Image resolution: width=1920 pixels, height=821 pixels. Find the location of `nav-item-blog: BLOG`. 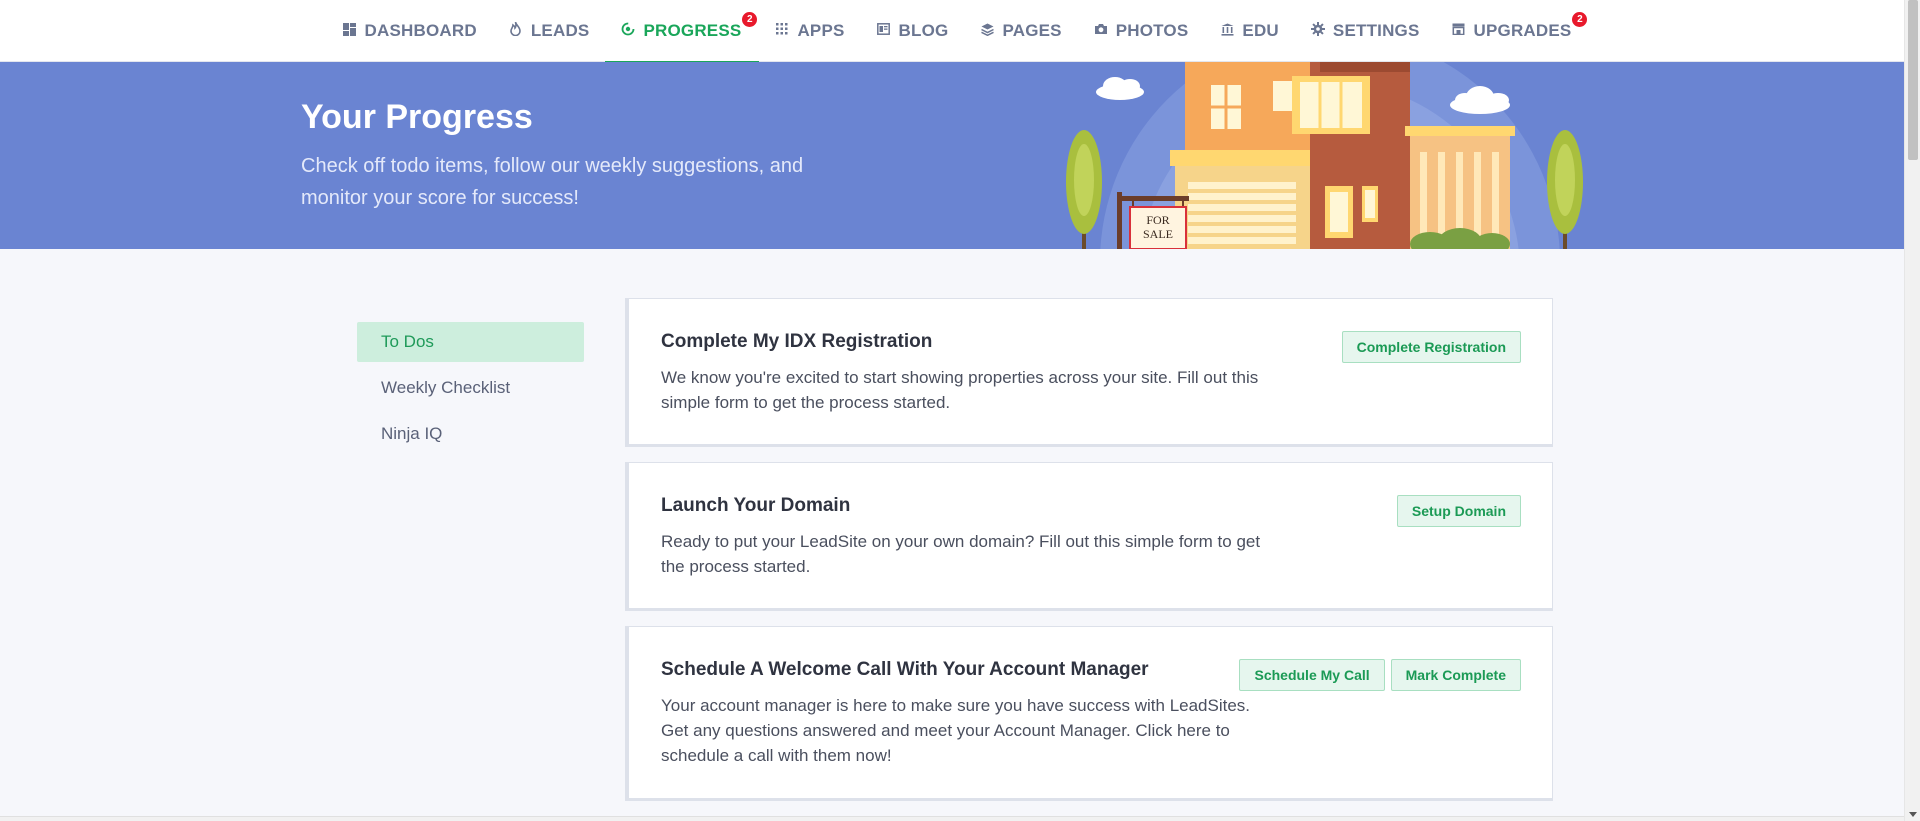

nav-item-blog: BLOG is located at coordinates (913, 31).